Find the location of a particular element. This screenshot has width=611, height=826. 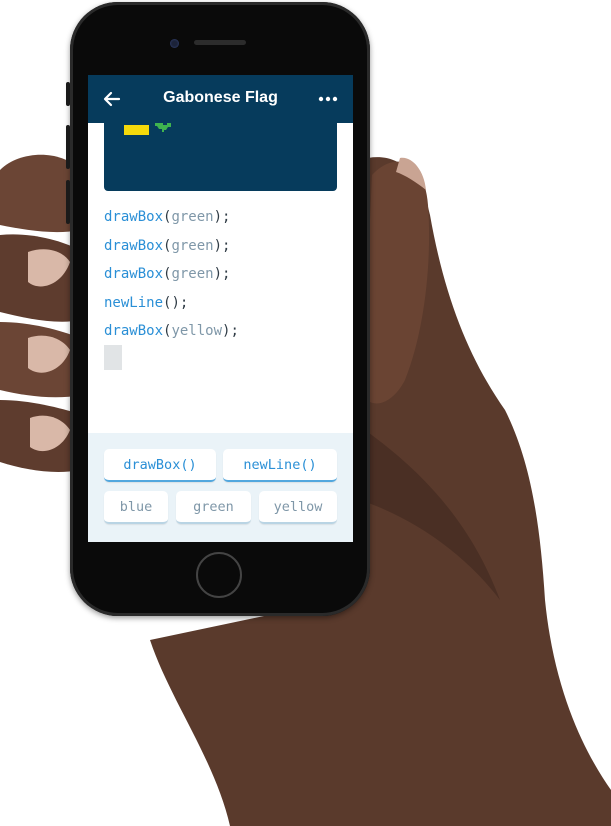

output-preview is located at coordinates (220, 153).